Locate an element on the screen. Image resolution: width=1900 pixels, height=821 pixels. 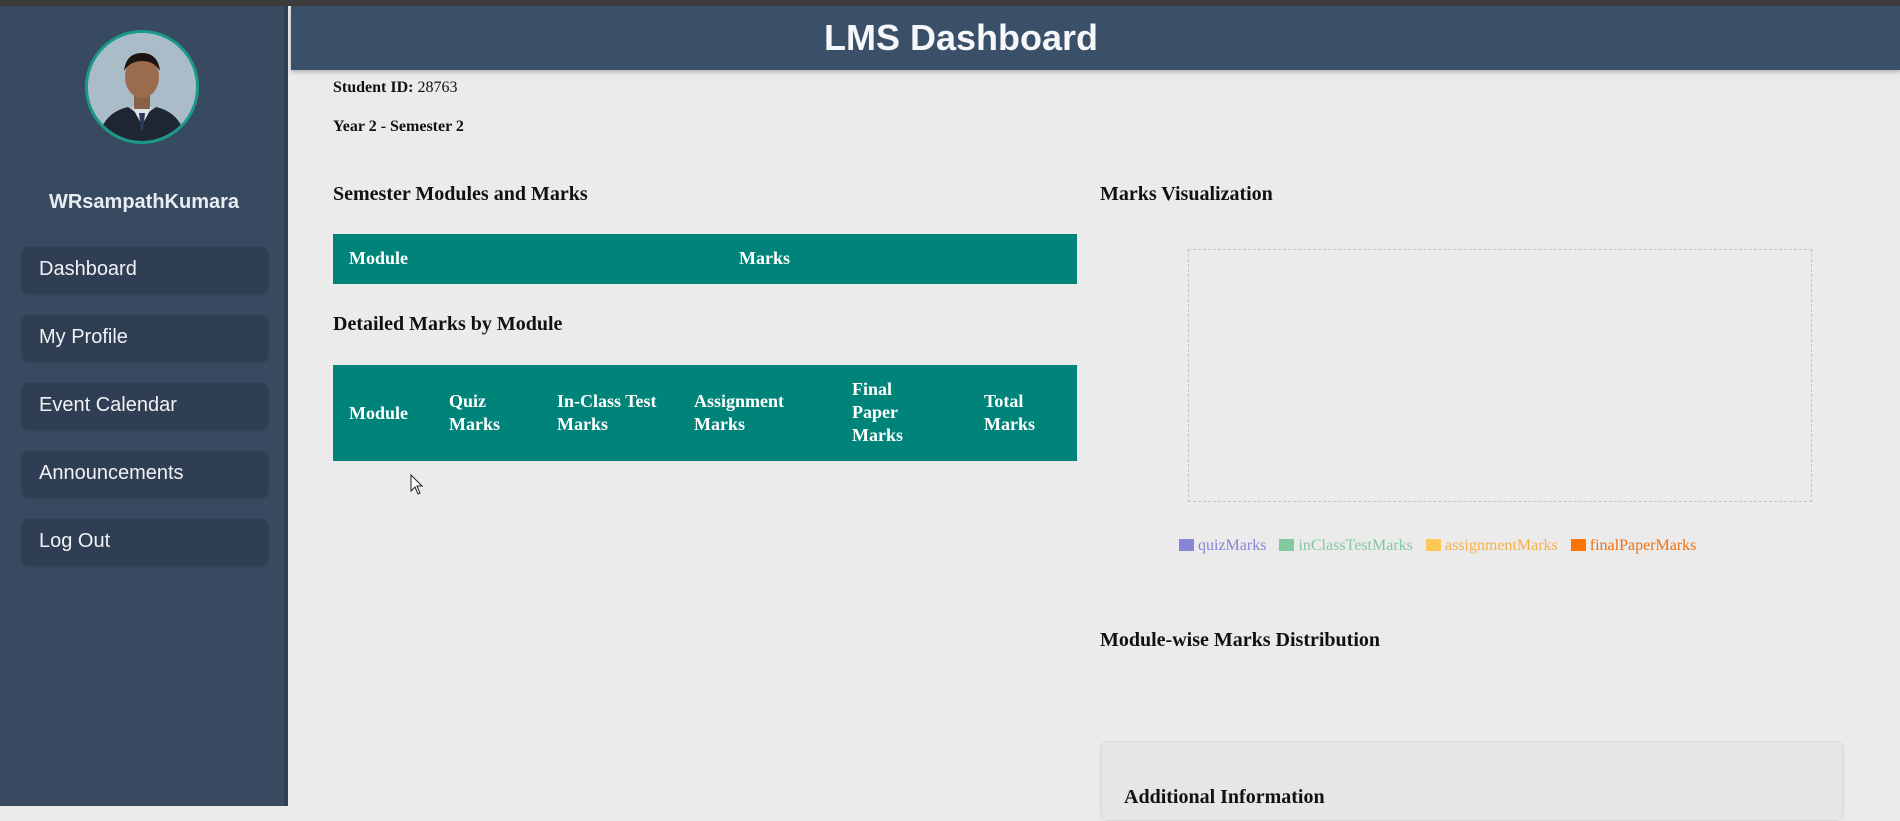
mouse-cursor-icon is located at coordinates (417, 484).